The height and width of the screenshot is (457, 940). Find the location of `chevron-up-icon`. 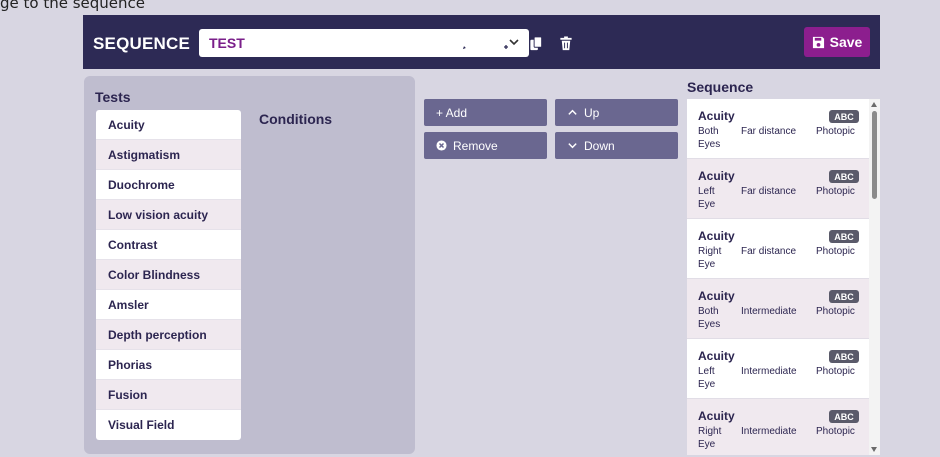

chevron-up-icon is located at coordinates (572, 112).